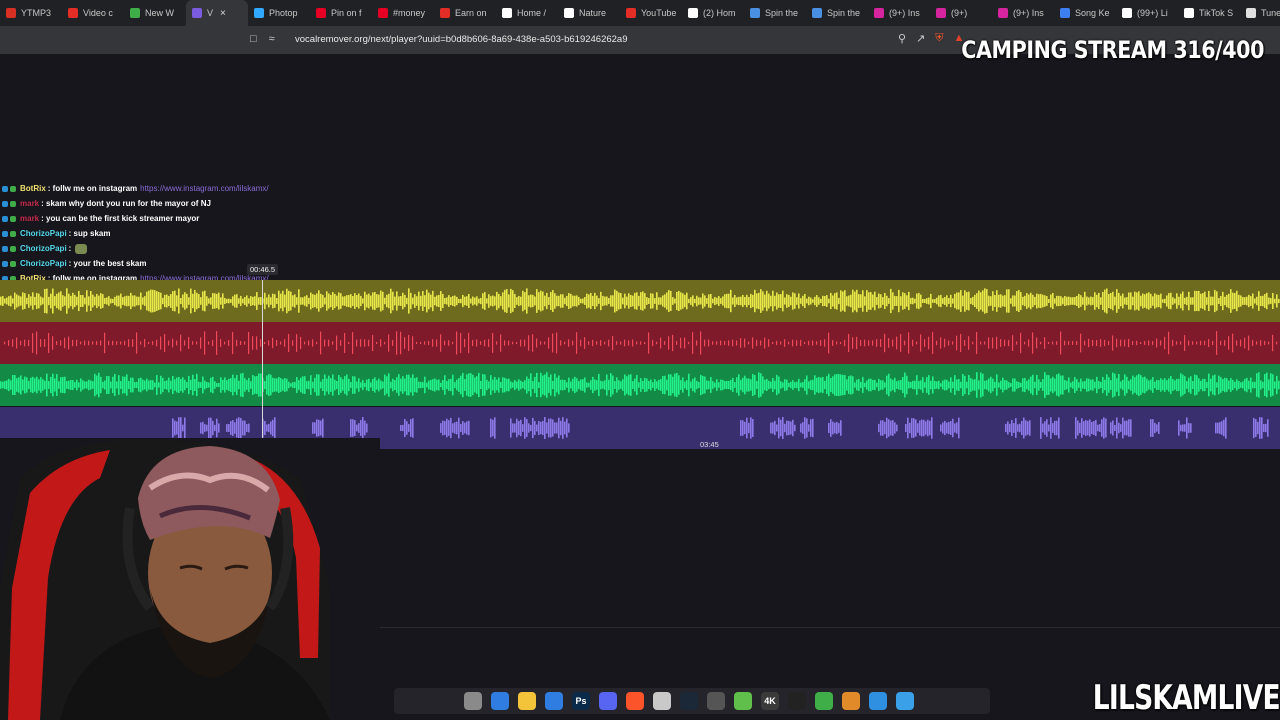 The image size is (1280, 720). I want to click on browser-tab: YTMP3, so click(31, 13).